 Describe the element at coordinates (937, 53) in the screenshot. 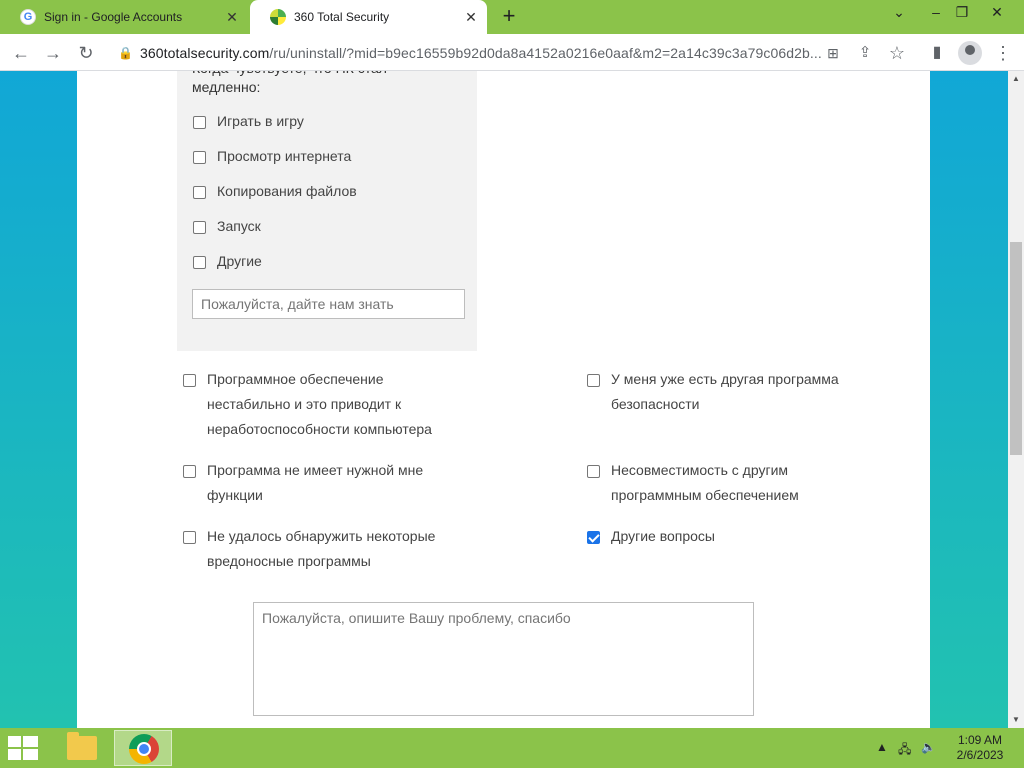

I see `side-panel-icon: ▮` at that location.